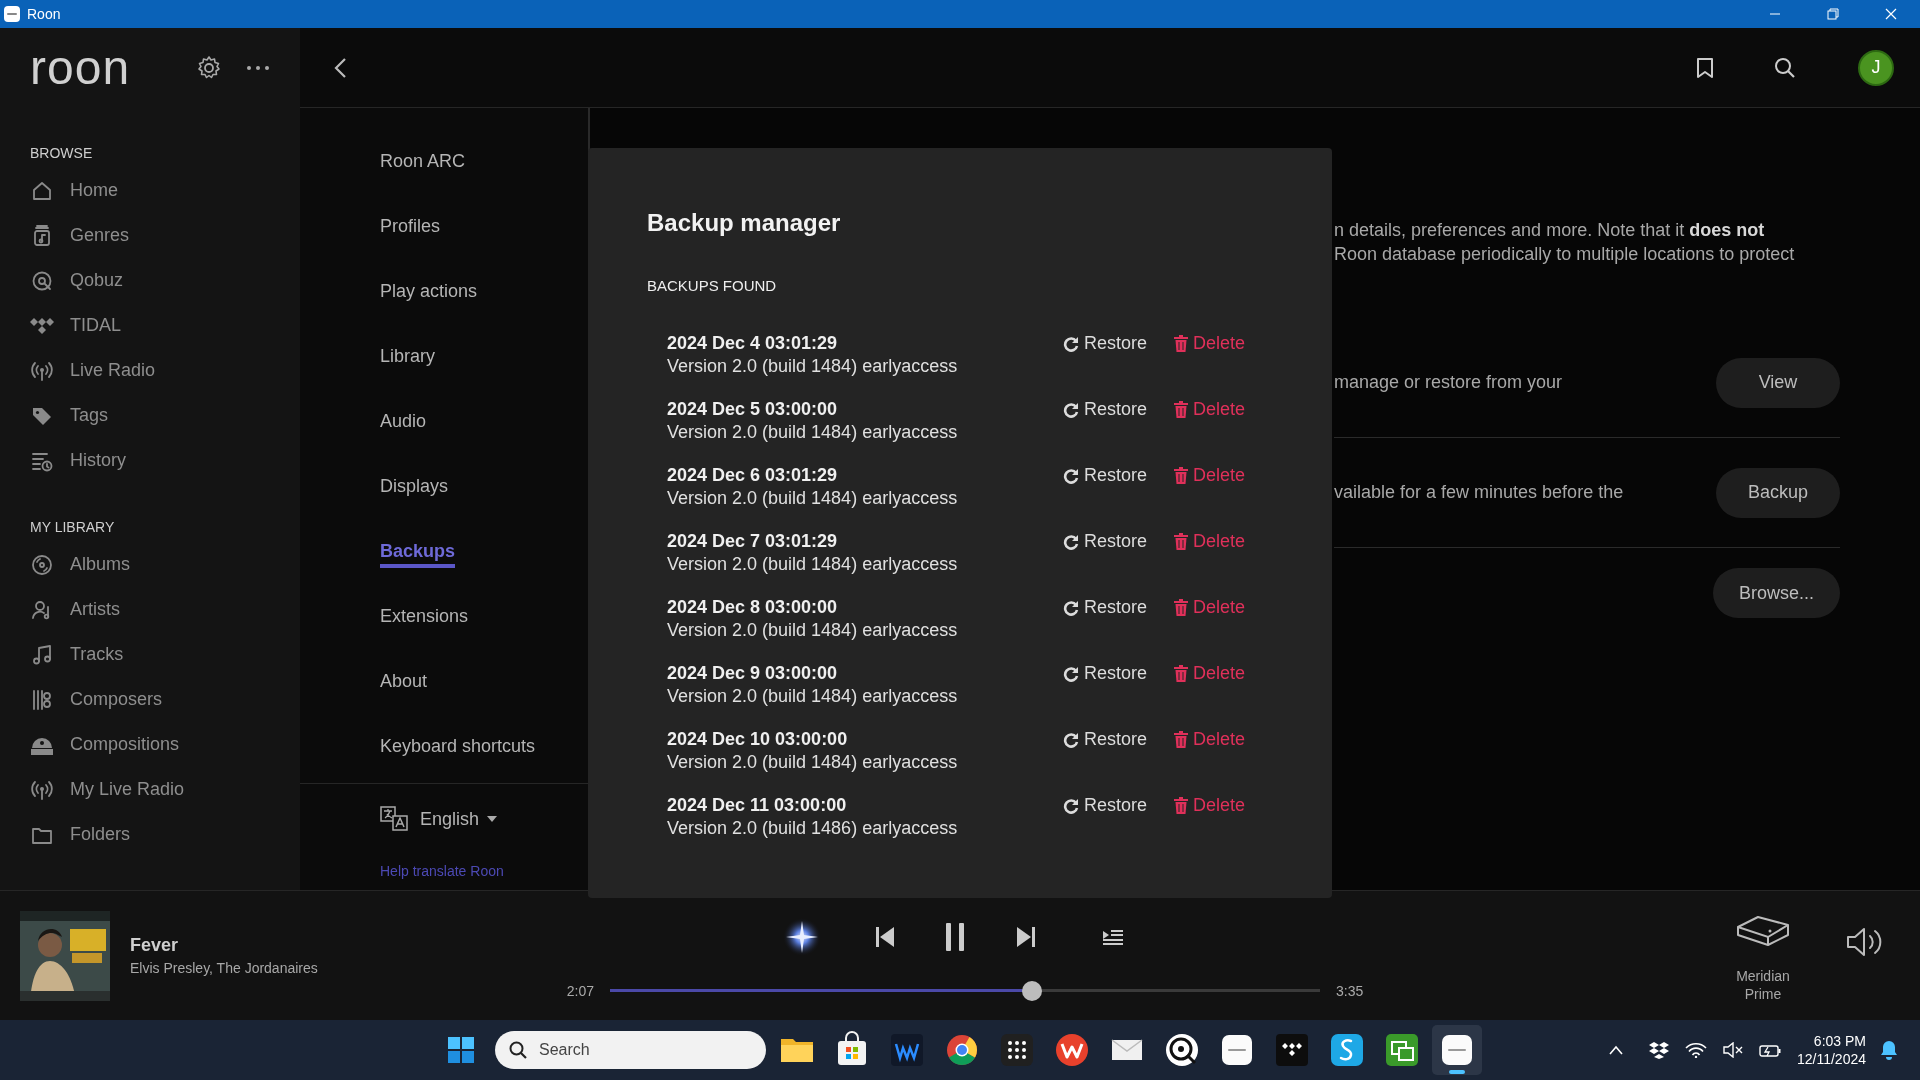 The height and width of the screenshot is (1080, 1920). I want to click on backup-date: 2024 Dec 5 03:00:00, so click(753, 409).